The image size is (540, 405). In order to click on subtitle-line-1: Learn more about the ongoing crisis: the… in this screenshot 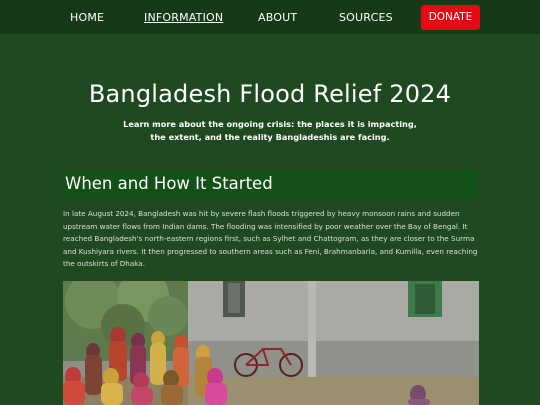, I will do `click(270, 124)`.